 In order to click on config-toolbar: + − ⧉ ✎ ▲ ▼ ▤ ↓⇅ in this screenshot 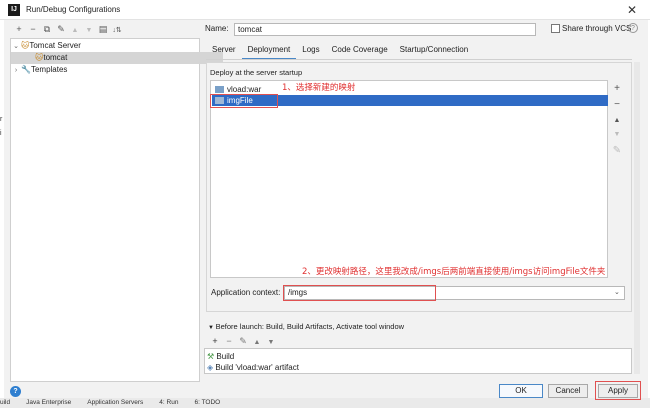, I will do `click(107, 31)`.